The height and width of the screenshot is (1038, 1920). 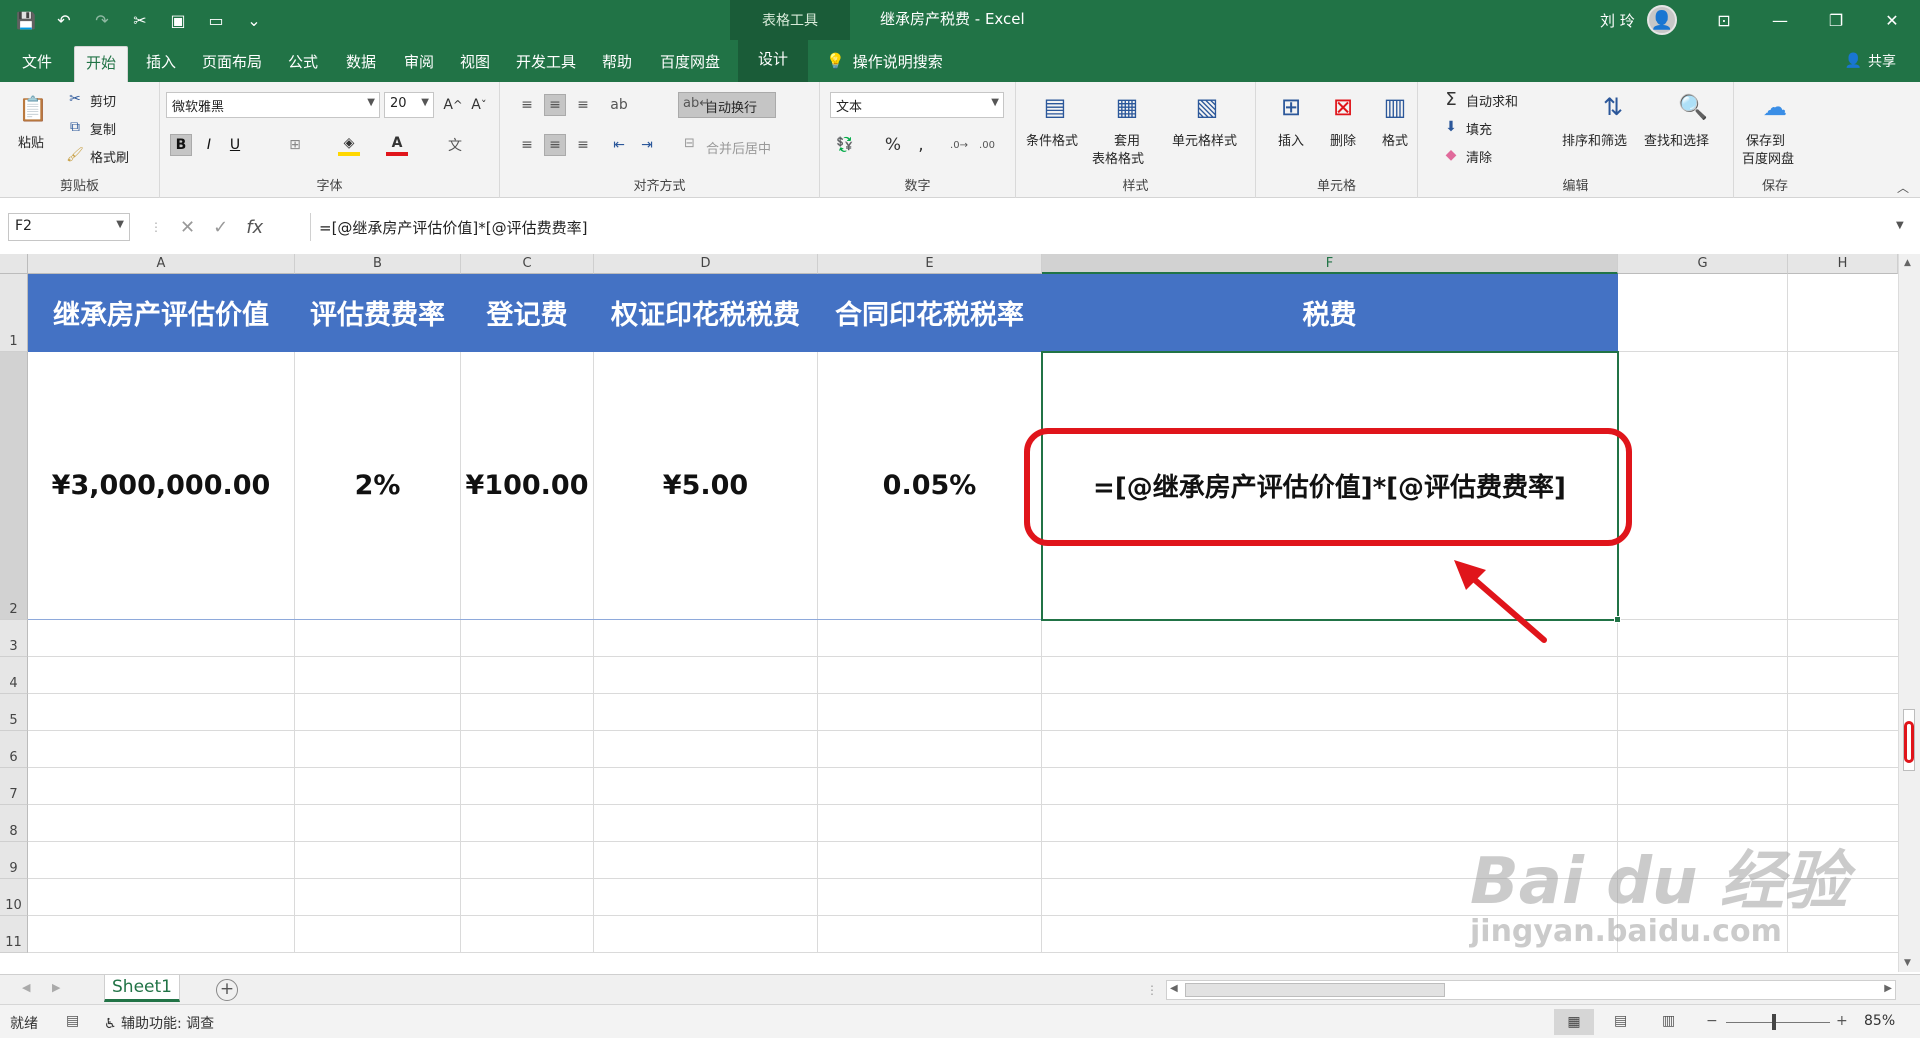 I want to click on copy-label: 复制, so click(x=103, y=128).